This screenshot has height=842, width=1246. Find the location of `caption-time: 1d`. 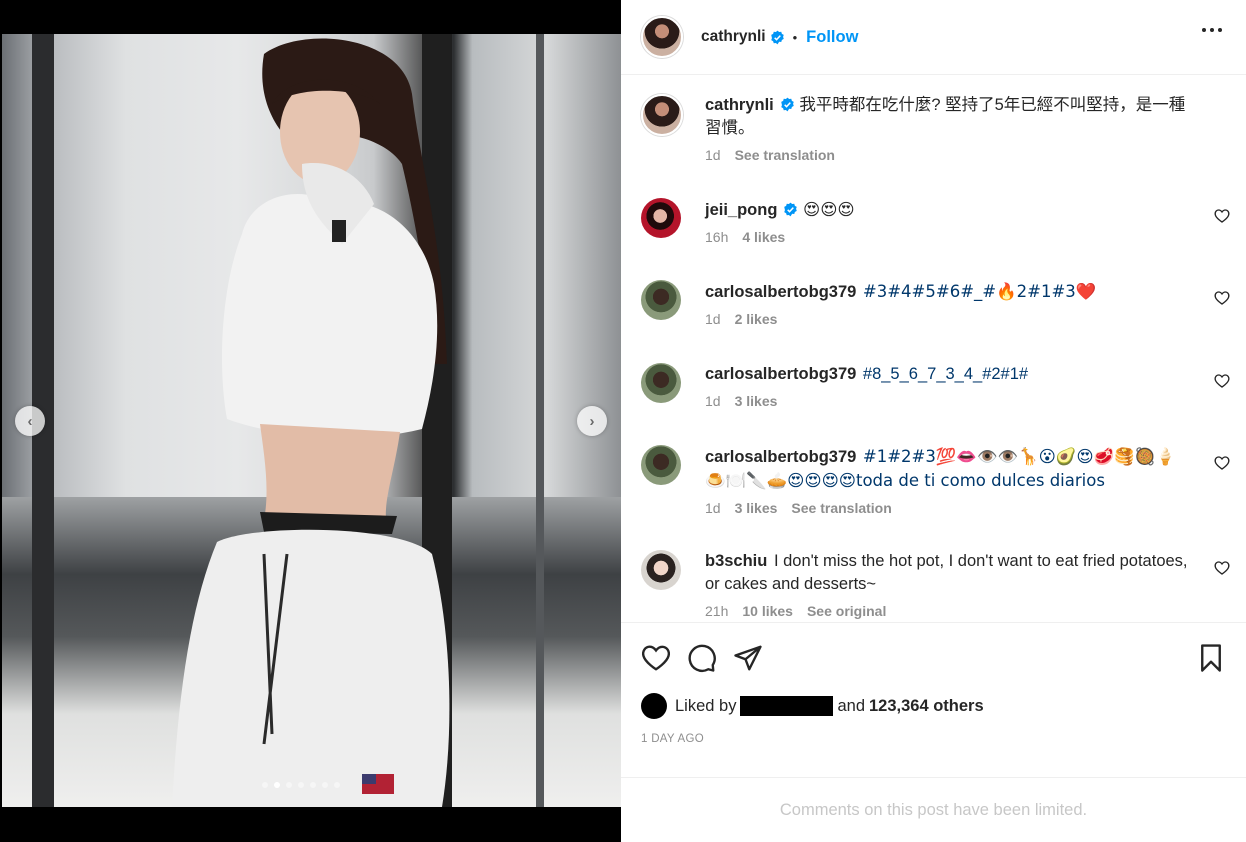

caption-time: 1d is located at coordinates (713, 155).